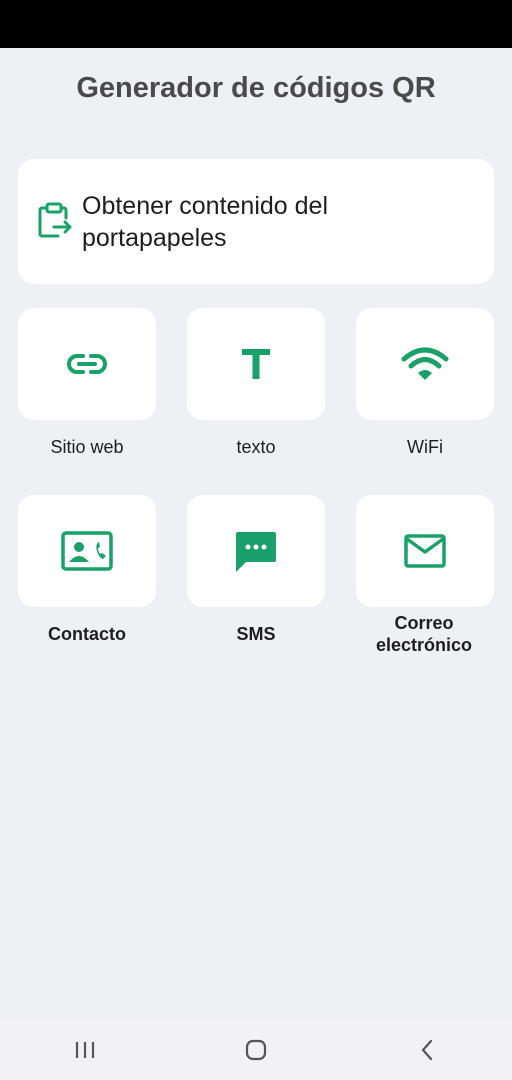  Describe the element at coordinates (87, 634) in the screenshot. I see `tile-contact-label: Contacto` at that location.